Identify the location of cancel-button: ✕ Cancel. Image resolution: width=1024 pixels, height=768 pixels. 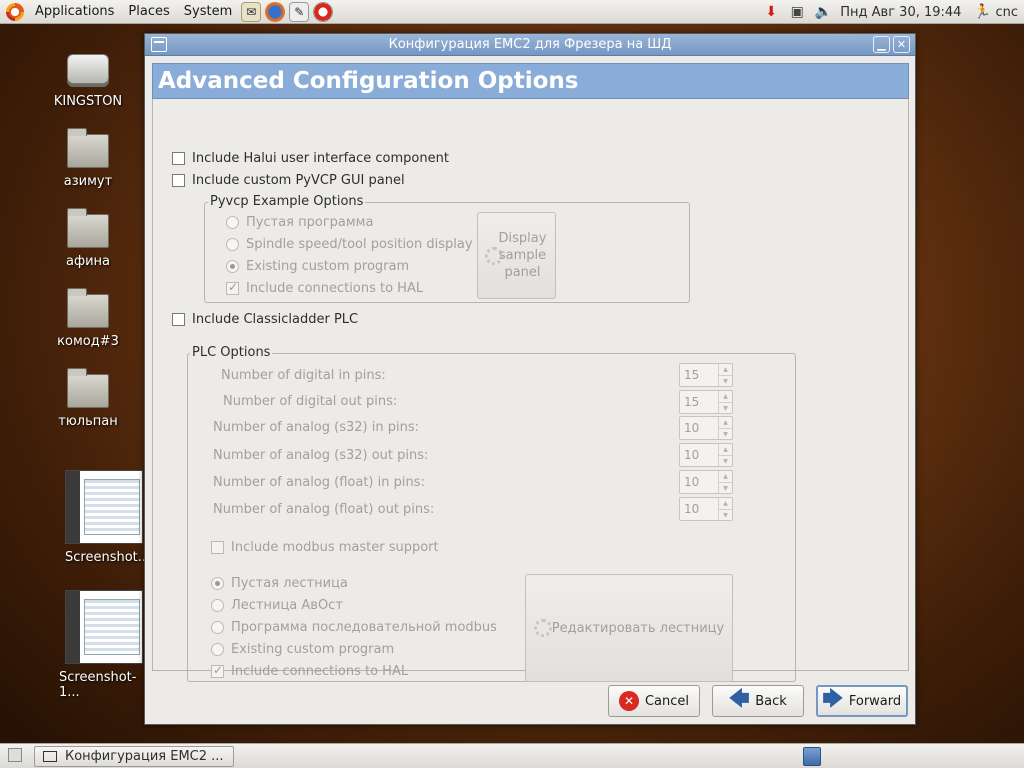
(654, 701).